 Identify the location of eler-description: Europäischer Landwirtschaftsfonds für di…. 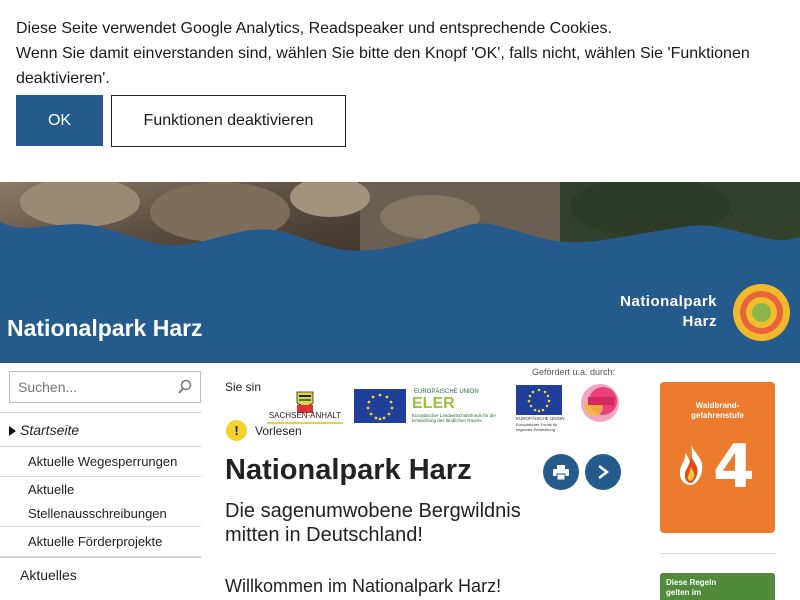
(454, 418).